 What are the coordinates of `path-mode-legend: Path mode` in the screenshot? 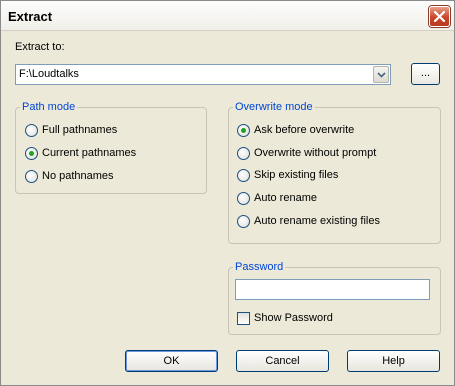 It's located at (49, 107).